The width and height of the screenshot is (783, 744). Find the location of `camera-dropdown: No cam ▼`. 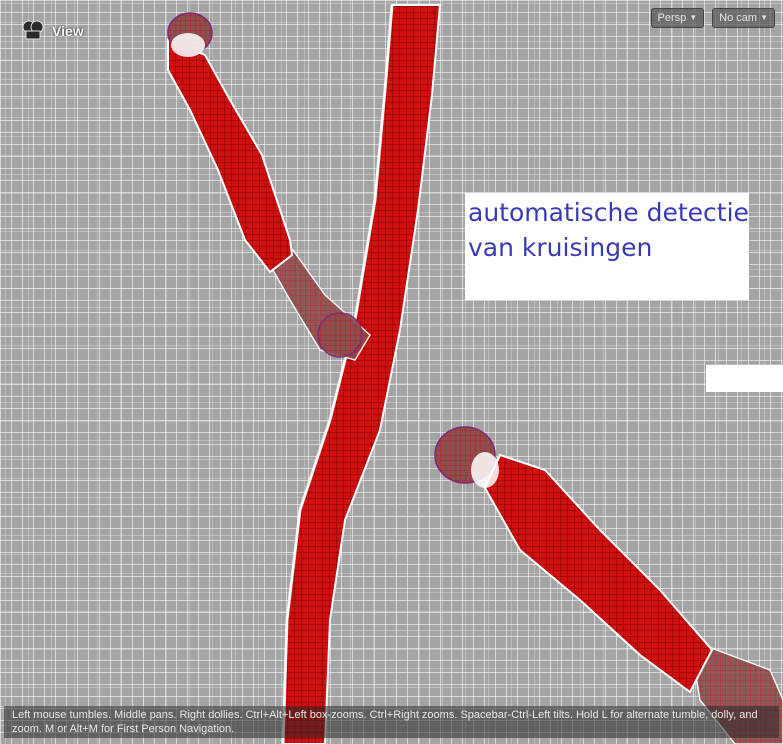

camera-dropdown: No cam ▼ is located at coordinates (743, 18).